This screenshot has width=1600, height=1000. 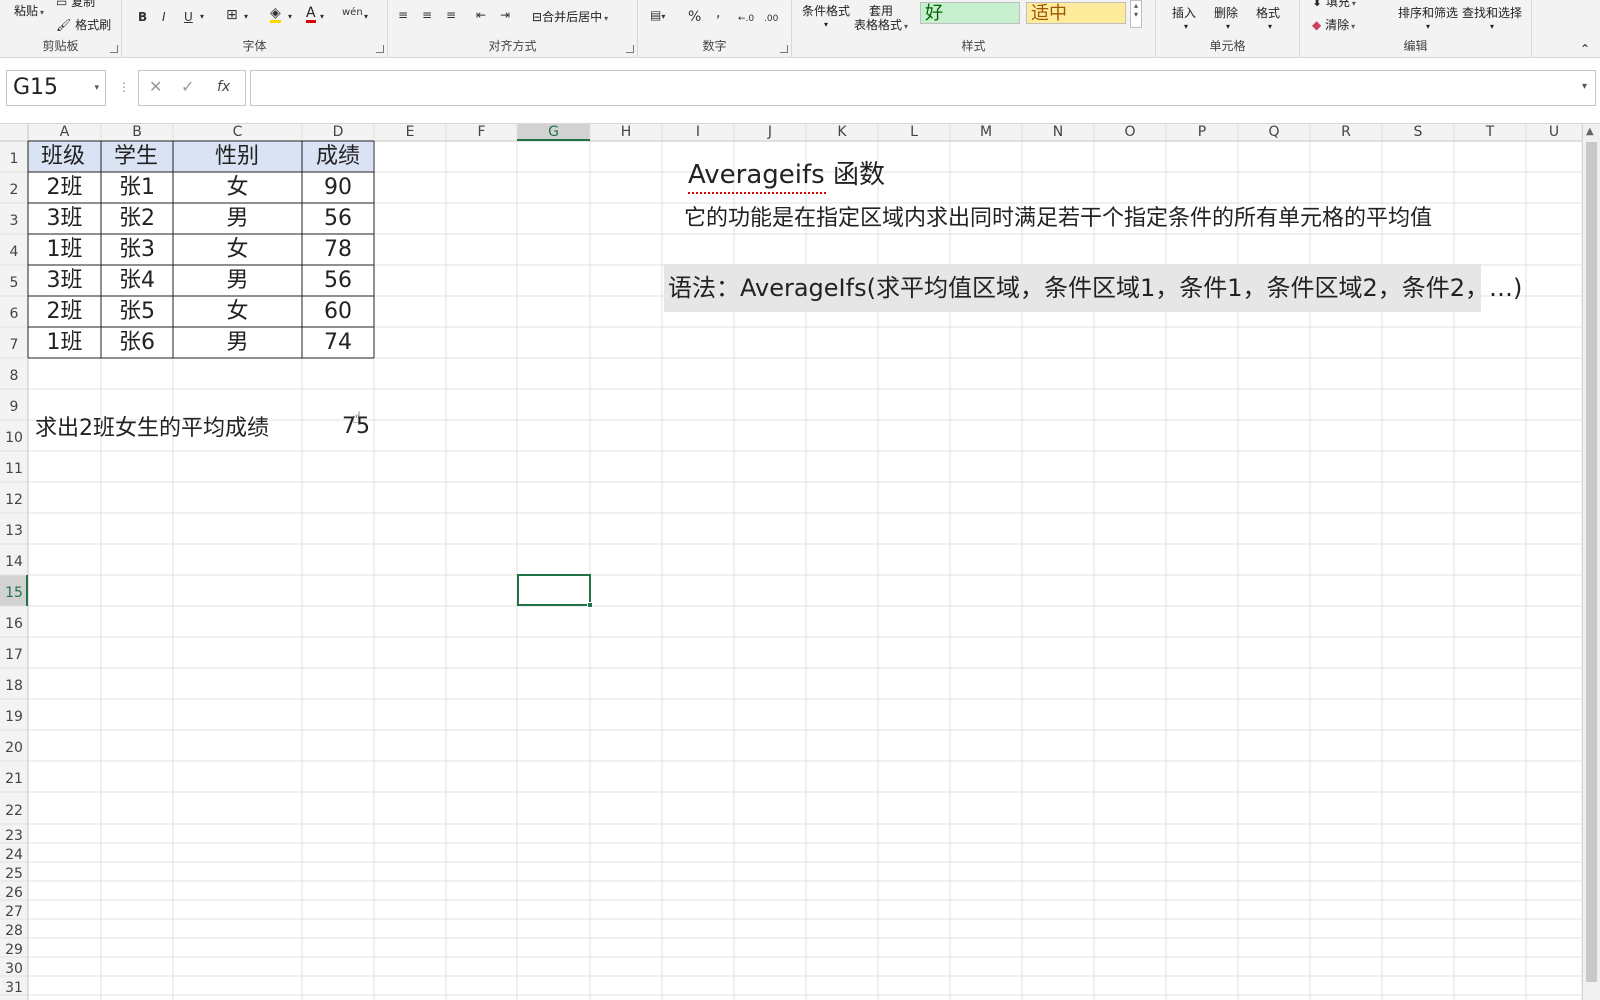 What do you see at coordinates (1058, 132) in the screenshot?
I see `column-header-n: N` at bounding box center [1058, 132].